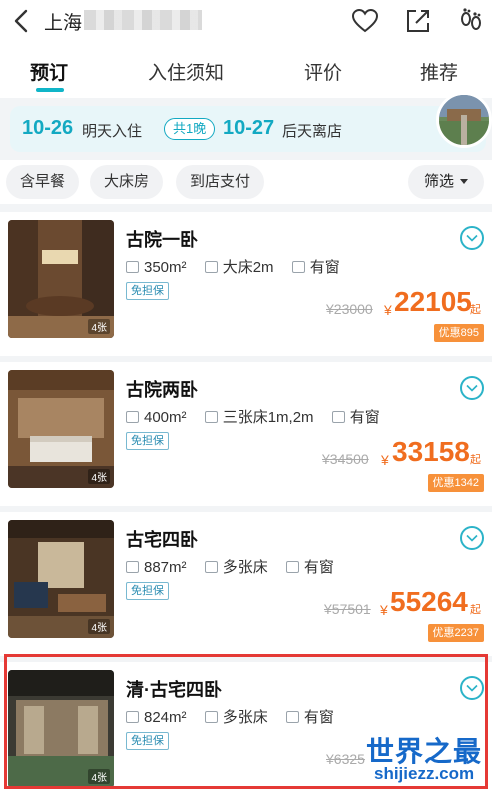  What do you see at coordinates (455, 633) in the screenshot?
I see `discount-badge: 优惠2237` at bounding box center [455, 633].